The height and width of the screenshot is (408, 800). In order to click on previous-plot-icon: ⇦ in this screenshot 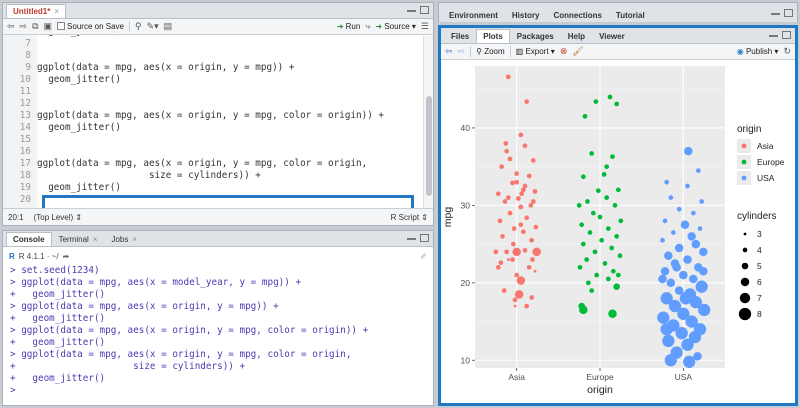, I will do `click(449, 51)`.